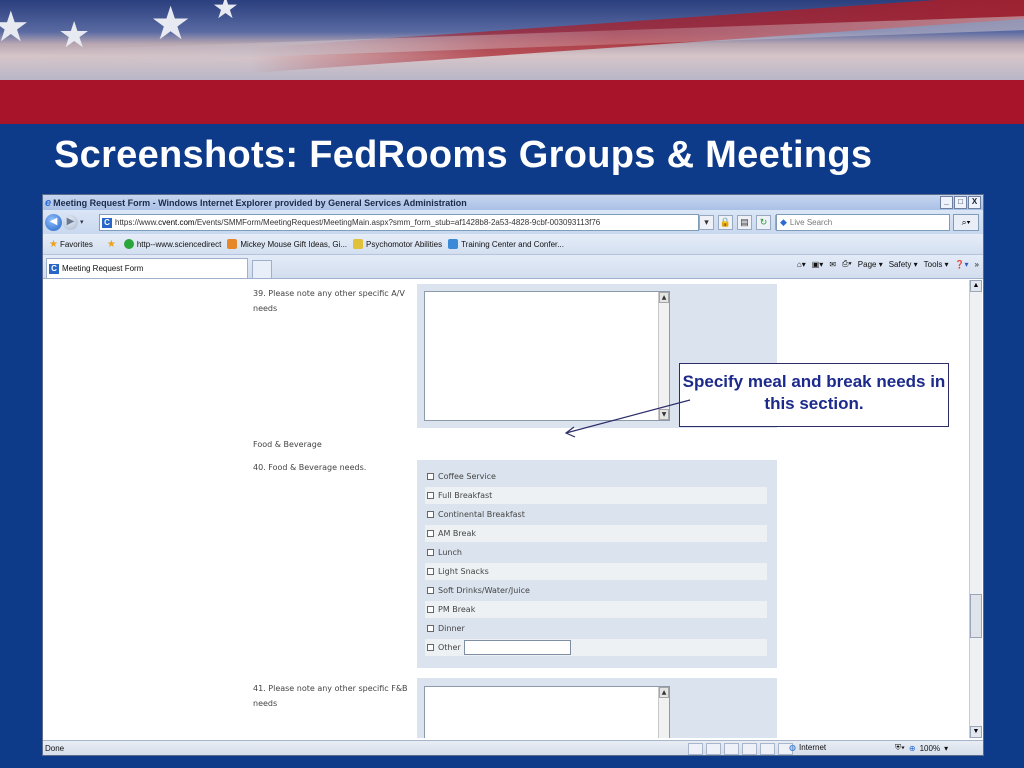  What do you see at coordinates (847, 264) in the screenshot?
I see `print-icon: ⎙▾` at bounding box center [847, 264].